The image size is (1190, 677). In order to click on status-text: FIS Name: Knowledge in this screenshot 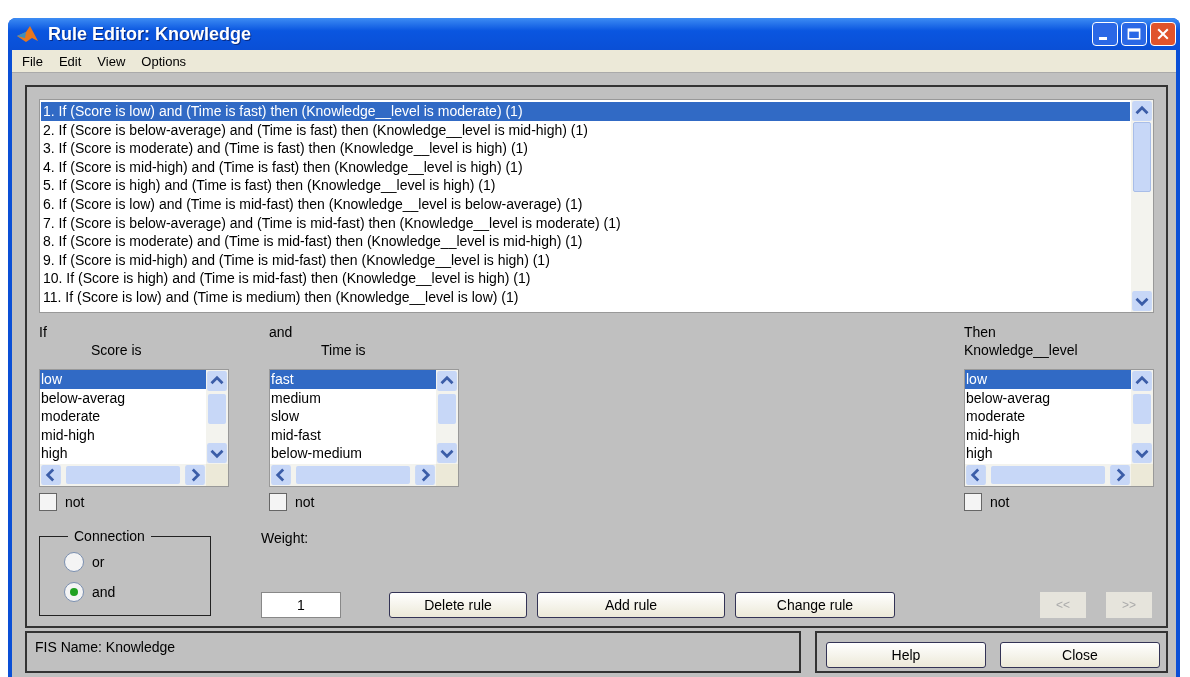, I will do `click(105, 647)`.